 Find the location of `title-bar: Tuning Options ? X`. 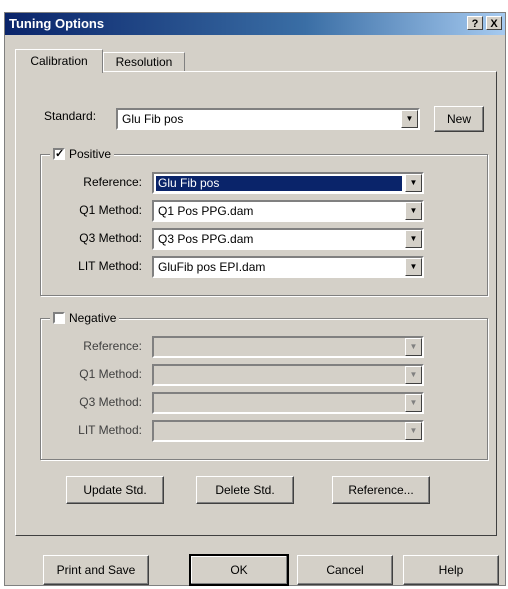

title-bar: Tuning Options ? X is located at coordinates (255, 24).